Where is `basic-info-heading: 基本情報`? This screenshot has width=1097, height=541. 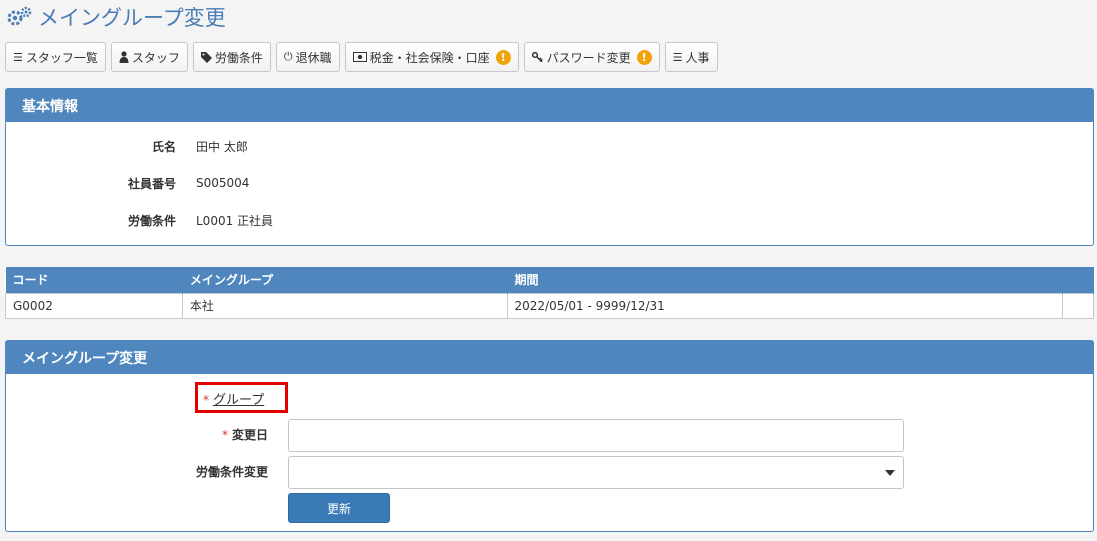 basic-info-heading: 基本情報 is located at coordinates (549, 105).